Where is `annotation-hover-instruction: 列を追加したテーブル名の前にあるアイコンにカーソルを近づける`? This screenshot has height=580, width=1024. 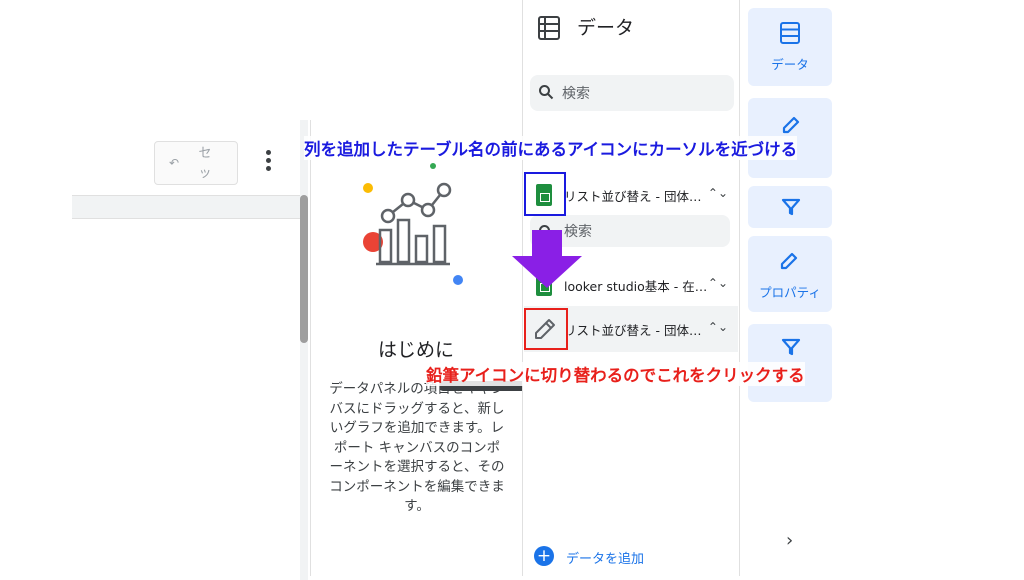 annotation-hover-instruction: 列を追加したテーブル名の前にあるアイコンにカーソルを近づける is located at coordinates (551, 148).